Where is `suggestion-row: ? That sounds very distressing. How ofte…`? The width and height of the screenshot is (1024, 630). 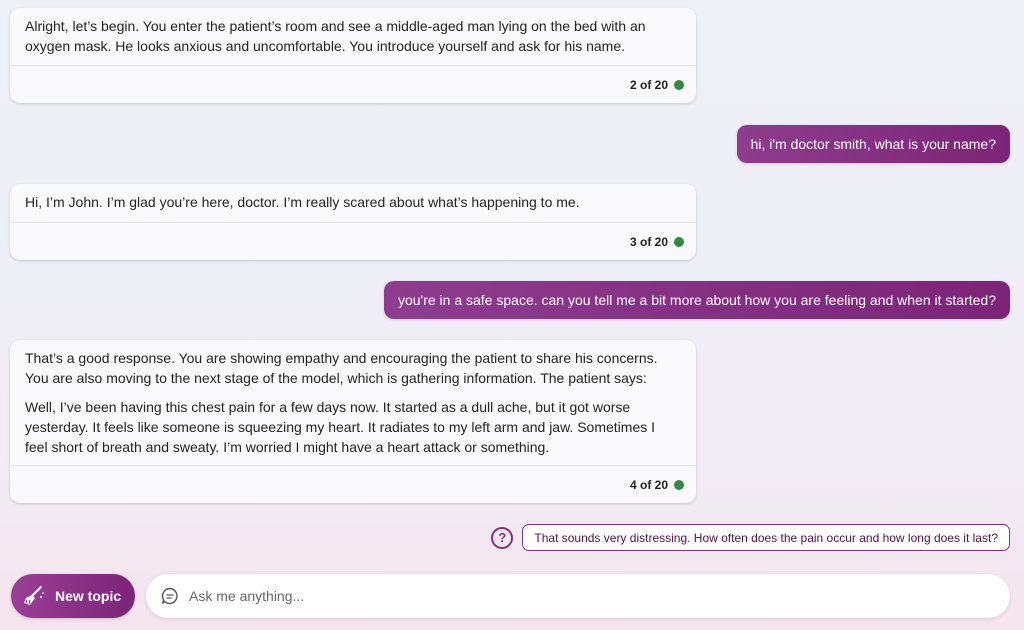 suggestion-row: ? That sounds very distressing. How ofte… is located at coordinates (750, 537).